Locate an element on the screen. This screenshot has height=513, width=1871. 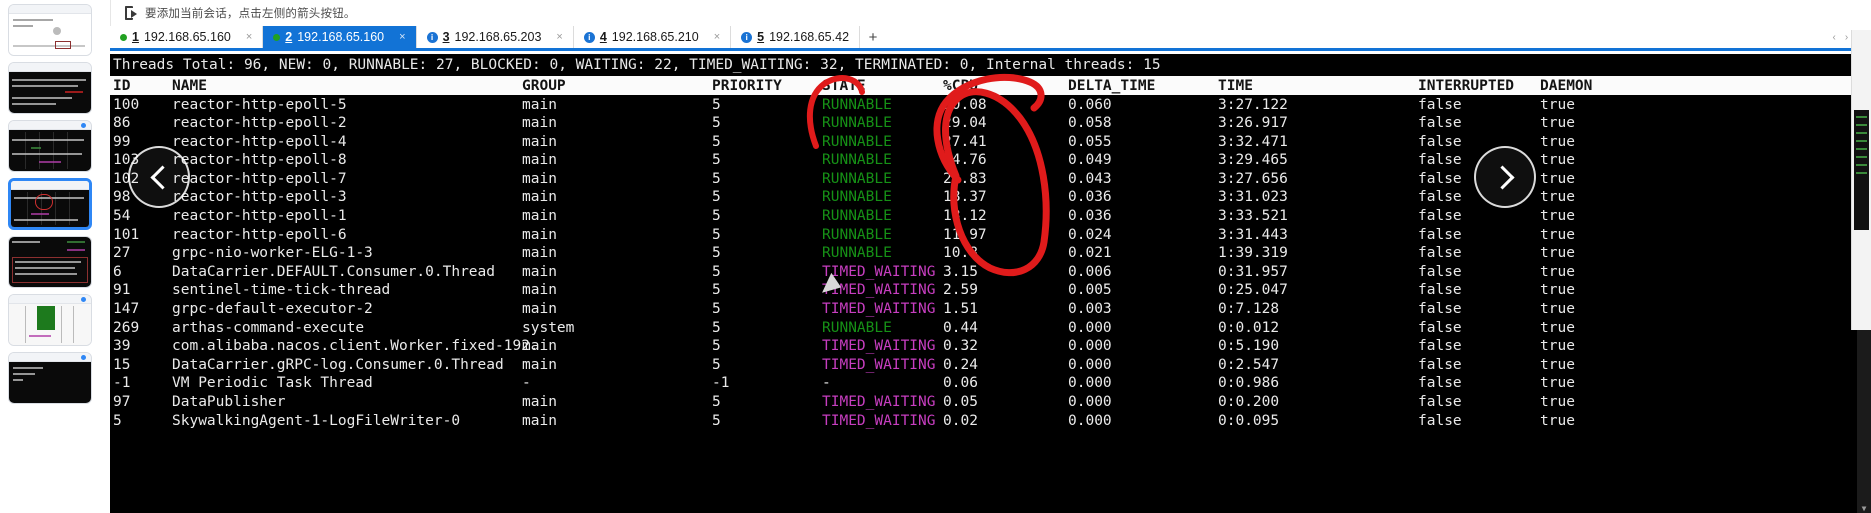
thread-cpu: 24.76 is located at coordinates (965, 160).